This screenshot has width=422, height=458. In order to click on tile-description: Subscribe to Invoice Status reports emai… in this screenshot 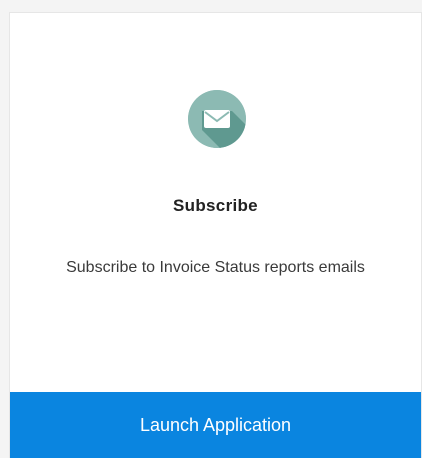, I will do `click(215, 267)`.